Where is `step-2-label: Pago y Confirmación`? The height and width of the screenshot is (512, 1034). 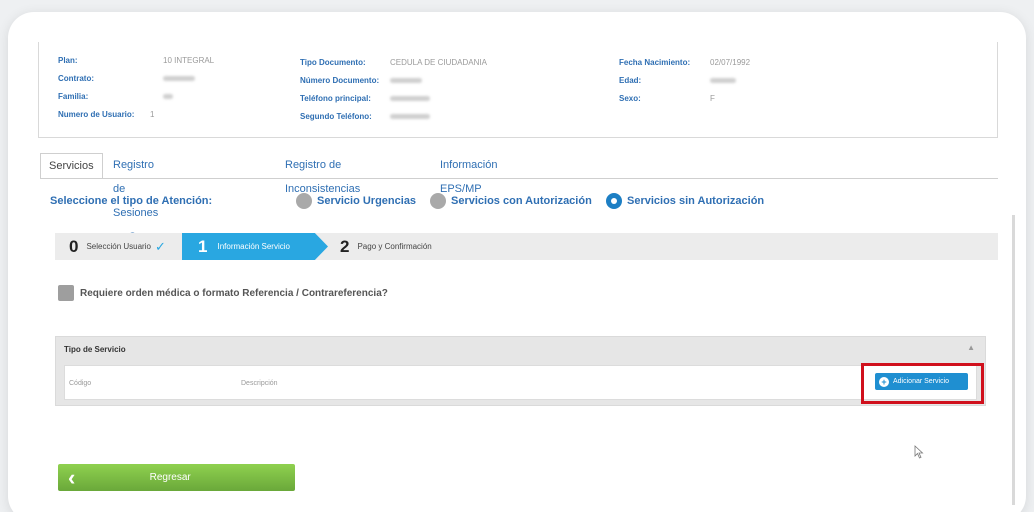 step-2-label: Pago y Confirmación is located at coordinates (394, 246).